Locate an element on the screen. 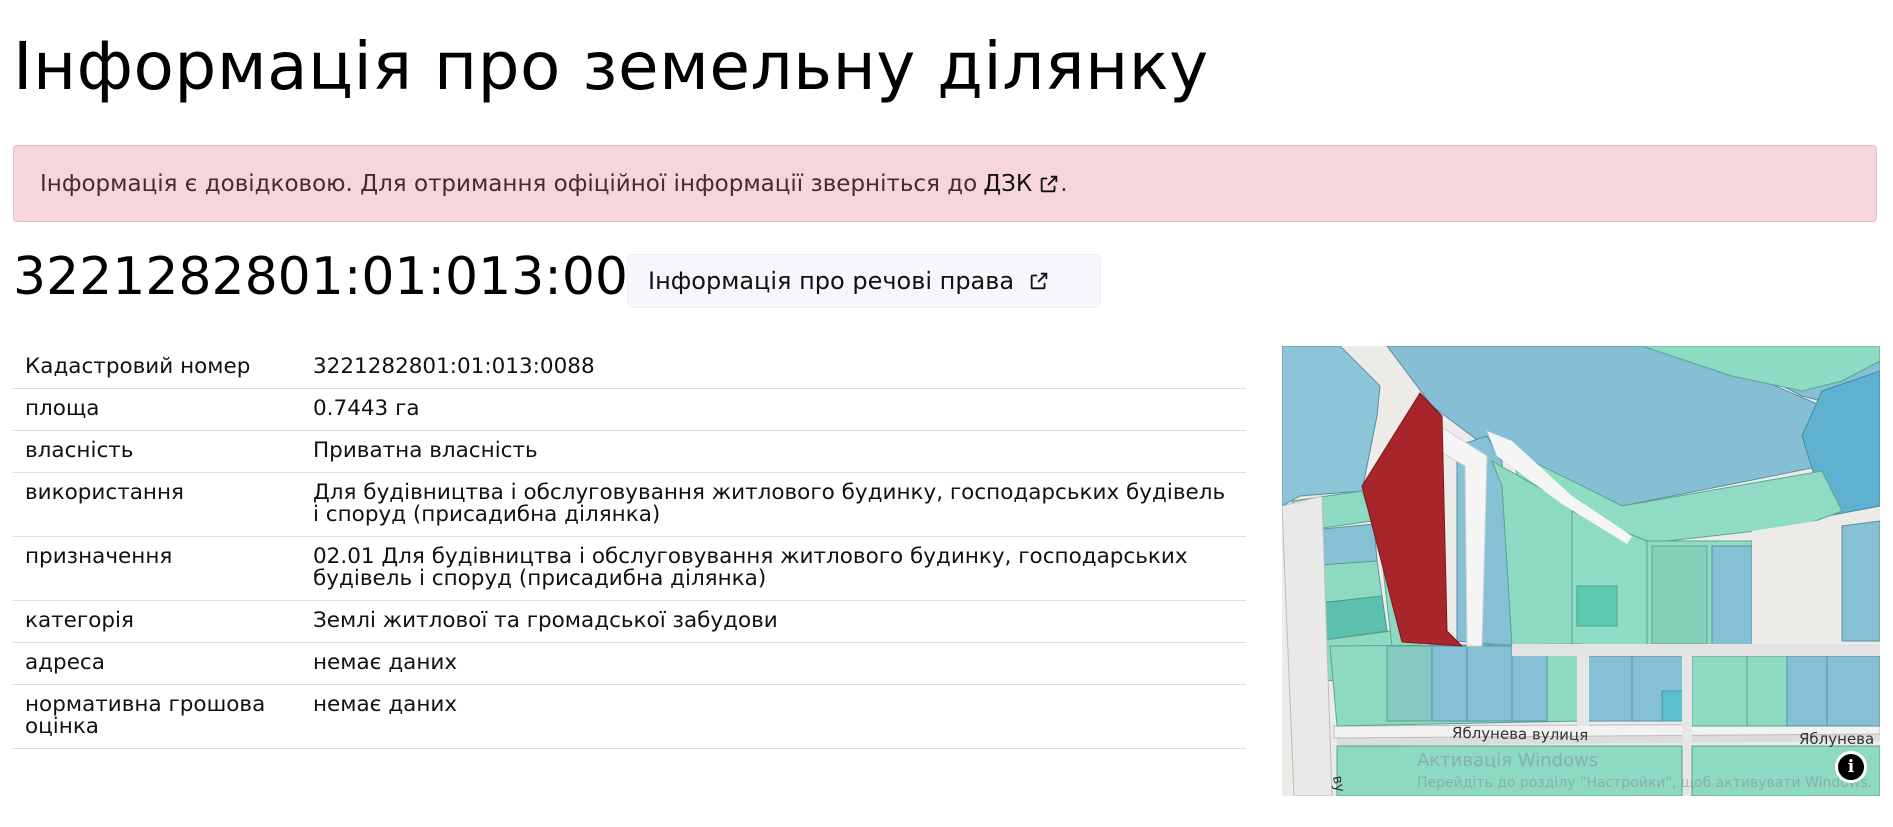  cadastral-number-heading: 3221282801:01:013:0088 is located at coordinates (354, 277).